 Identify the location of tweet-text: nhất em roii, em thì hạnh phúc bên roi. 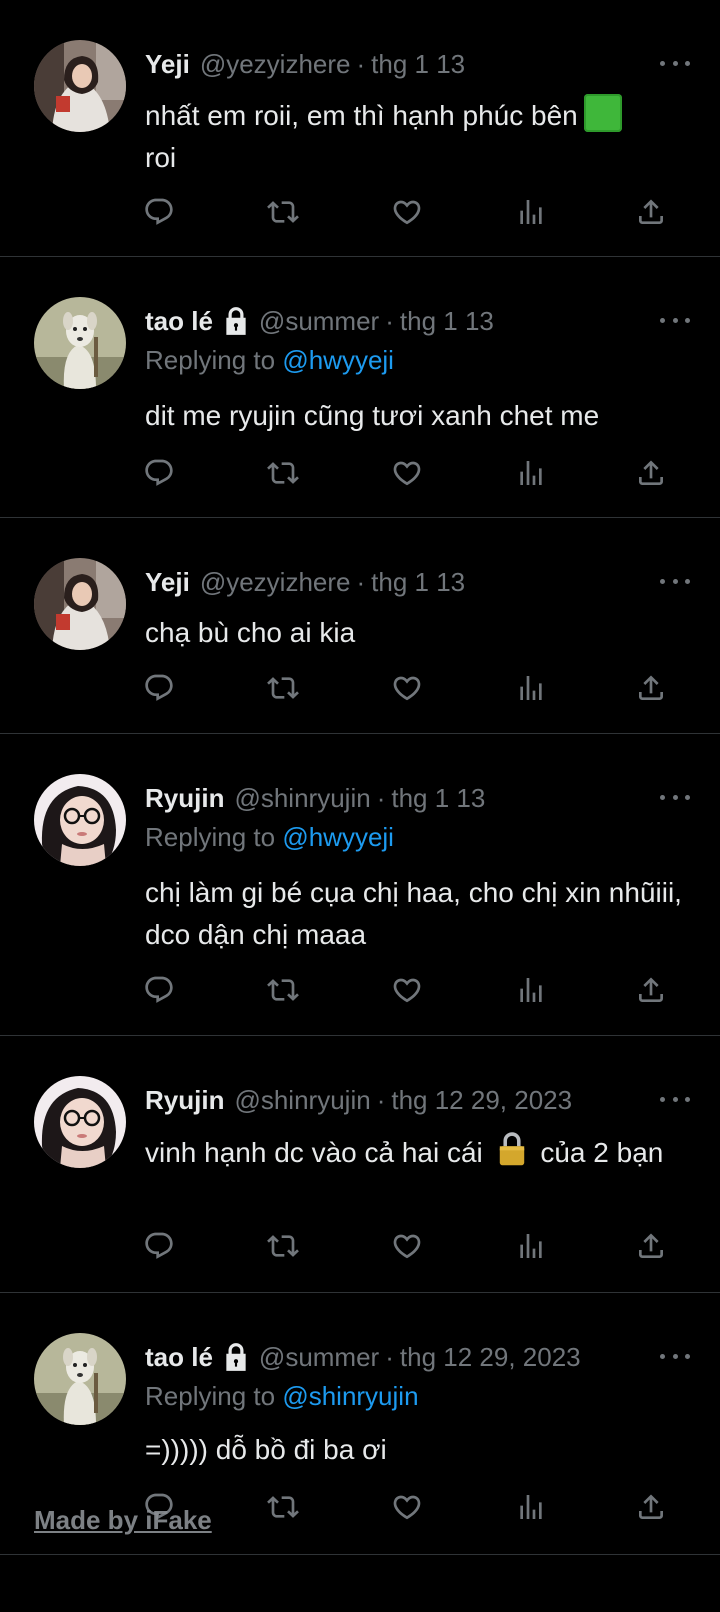
(415, 136).